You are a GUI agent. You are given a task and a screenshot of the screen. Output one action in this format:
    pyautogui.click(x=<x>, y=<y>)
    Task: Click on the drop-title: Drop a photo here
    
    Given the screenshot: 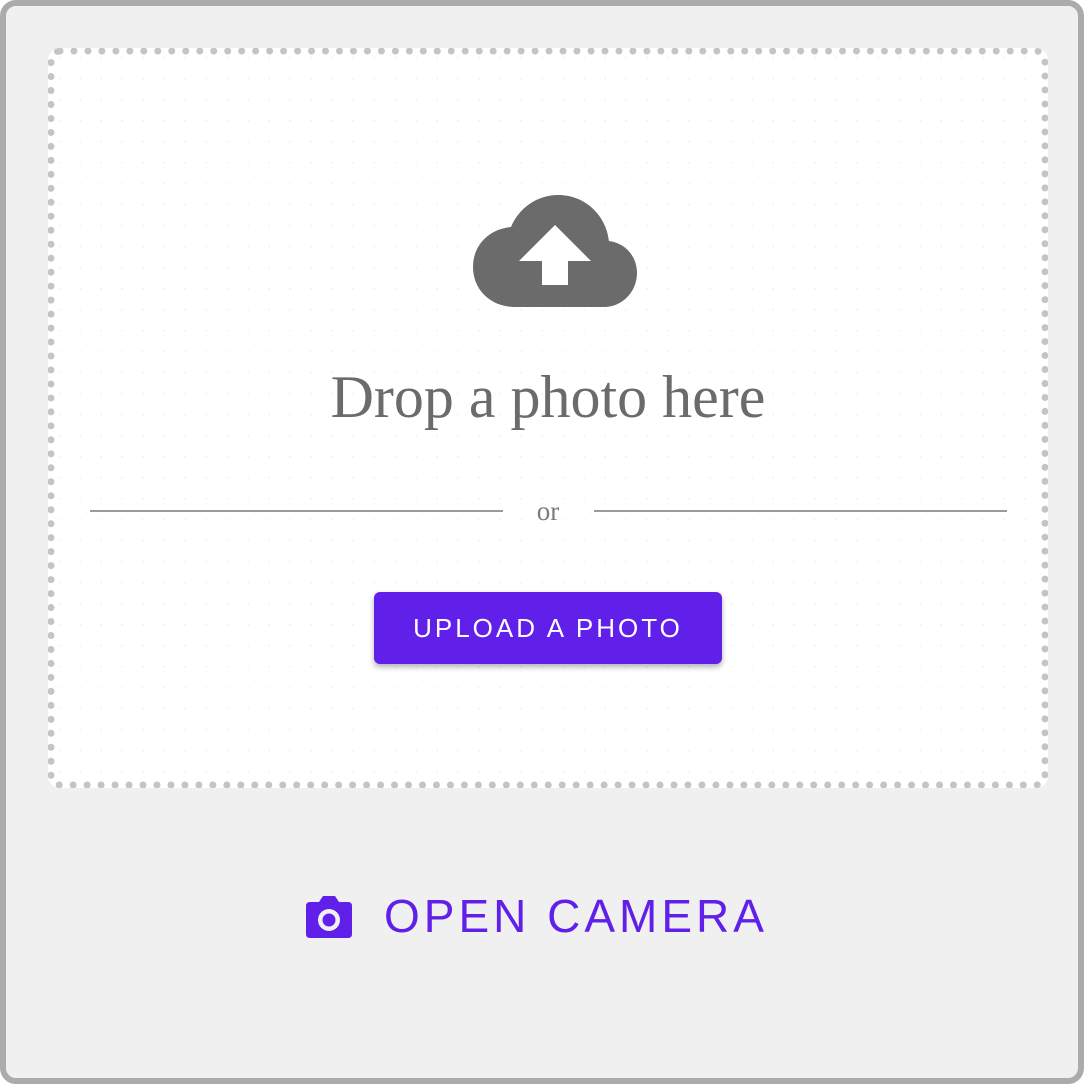 What is the action you would take?
    pyautogui.click(x=548, y=397)
    